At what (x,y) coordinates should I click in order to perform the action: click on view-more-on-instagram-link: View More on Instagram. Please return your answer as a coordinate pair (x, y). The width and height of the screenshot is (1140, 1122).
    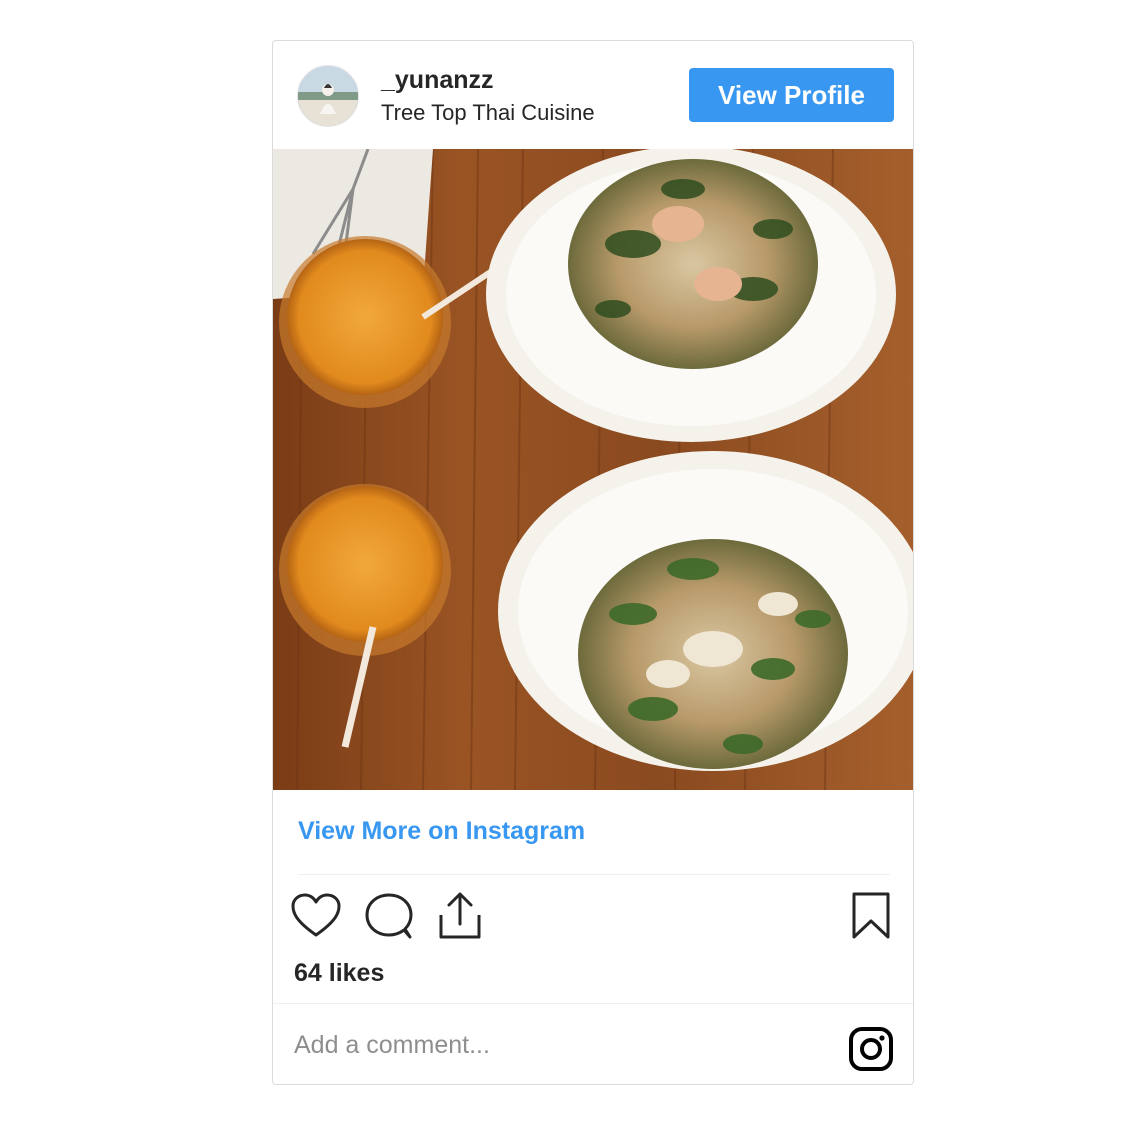
    Looking at the image, I should click on (441, 831).